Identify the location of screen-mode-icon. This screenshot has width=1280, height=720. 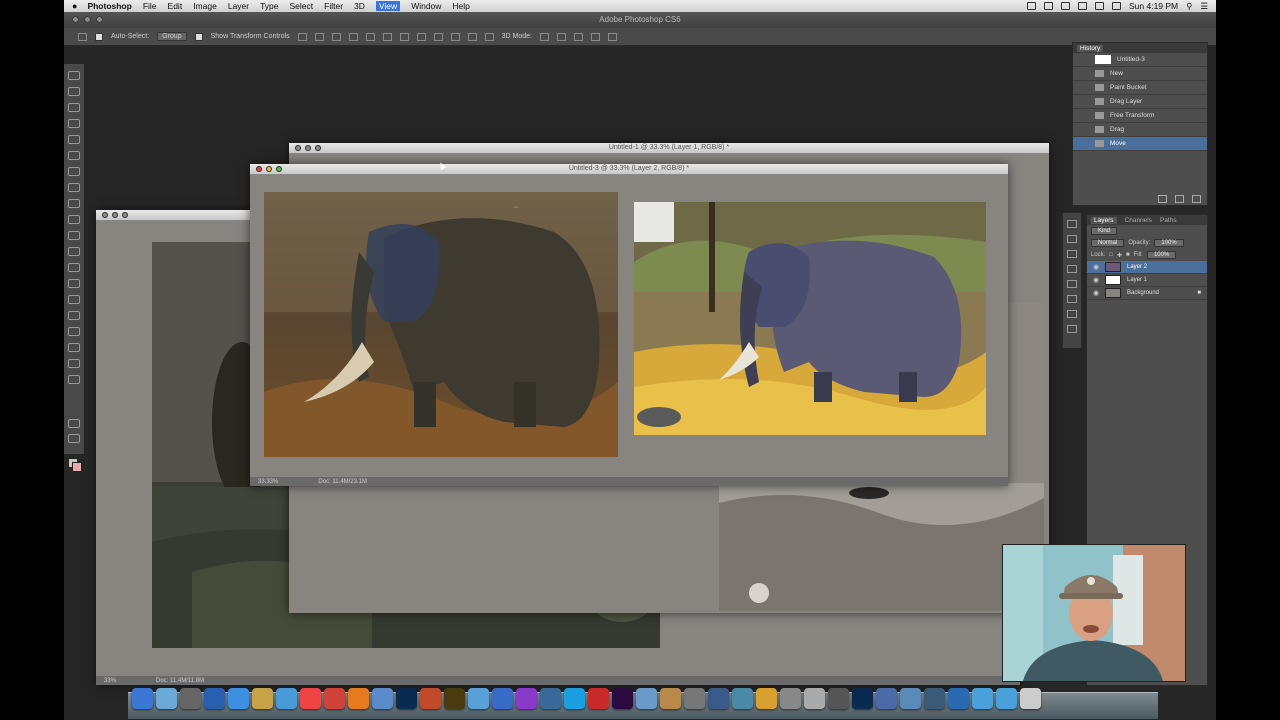
(74, 438).